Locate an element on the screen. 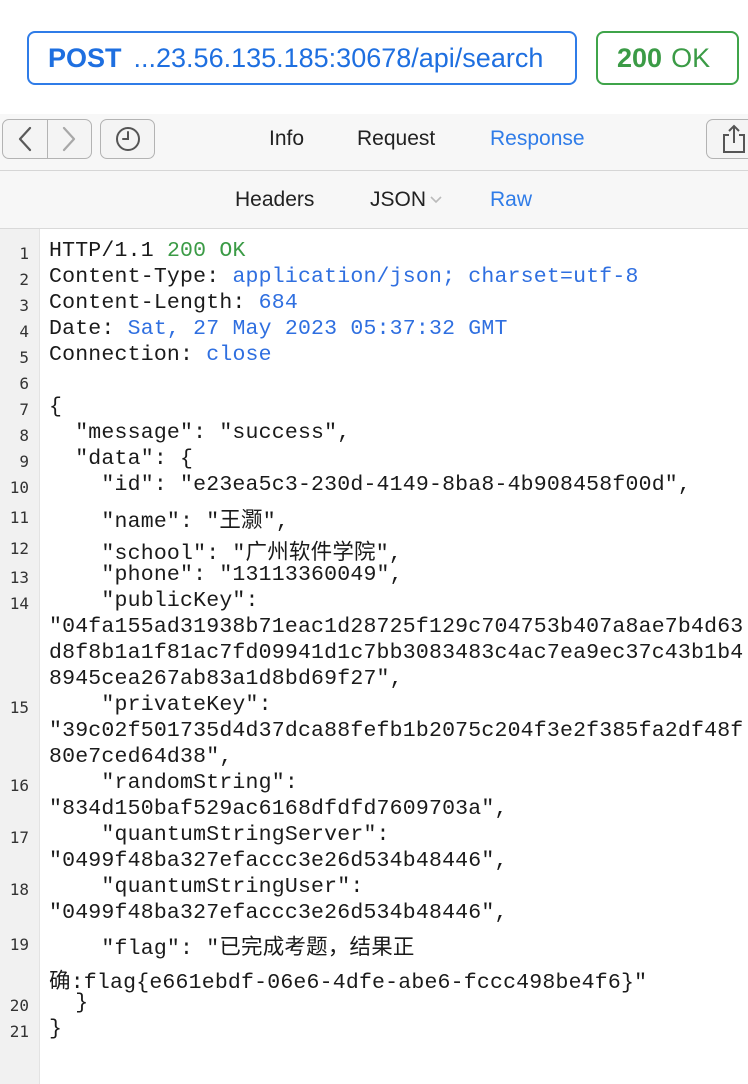 The image size is (748, 1084). chevron-right-icon is located at coordinates (69, 139).